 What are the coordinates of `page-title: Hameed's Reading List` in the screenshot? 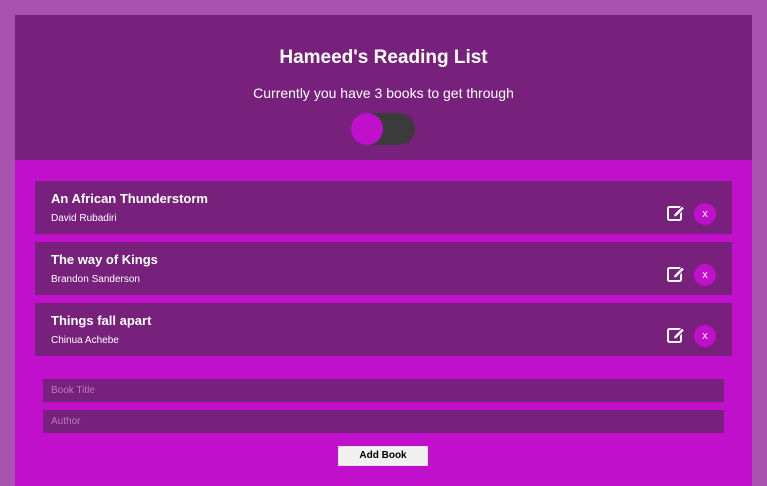 It's located at (383, 57).